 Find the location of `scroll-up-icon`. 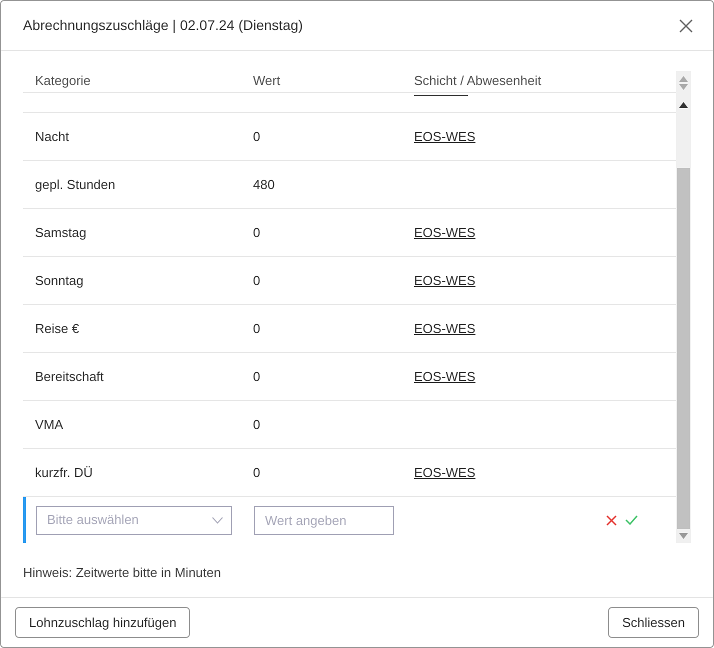

scroll-up-icon is located at coordinates (683, 105).